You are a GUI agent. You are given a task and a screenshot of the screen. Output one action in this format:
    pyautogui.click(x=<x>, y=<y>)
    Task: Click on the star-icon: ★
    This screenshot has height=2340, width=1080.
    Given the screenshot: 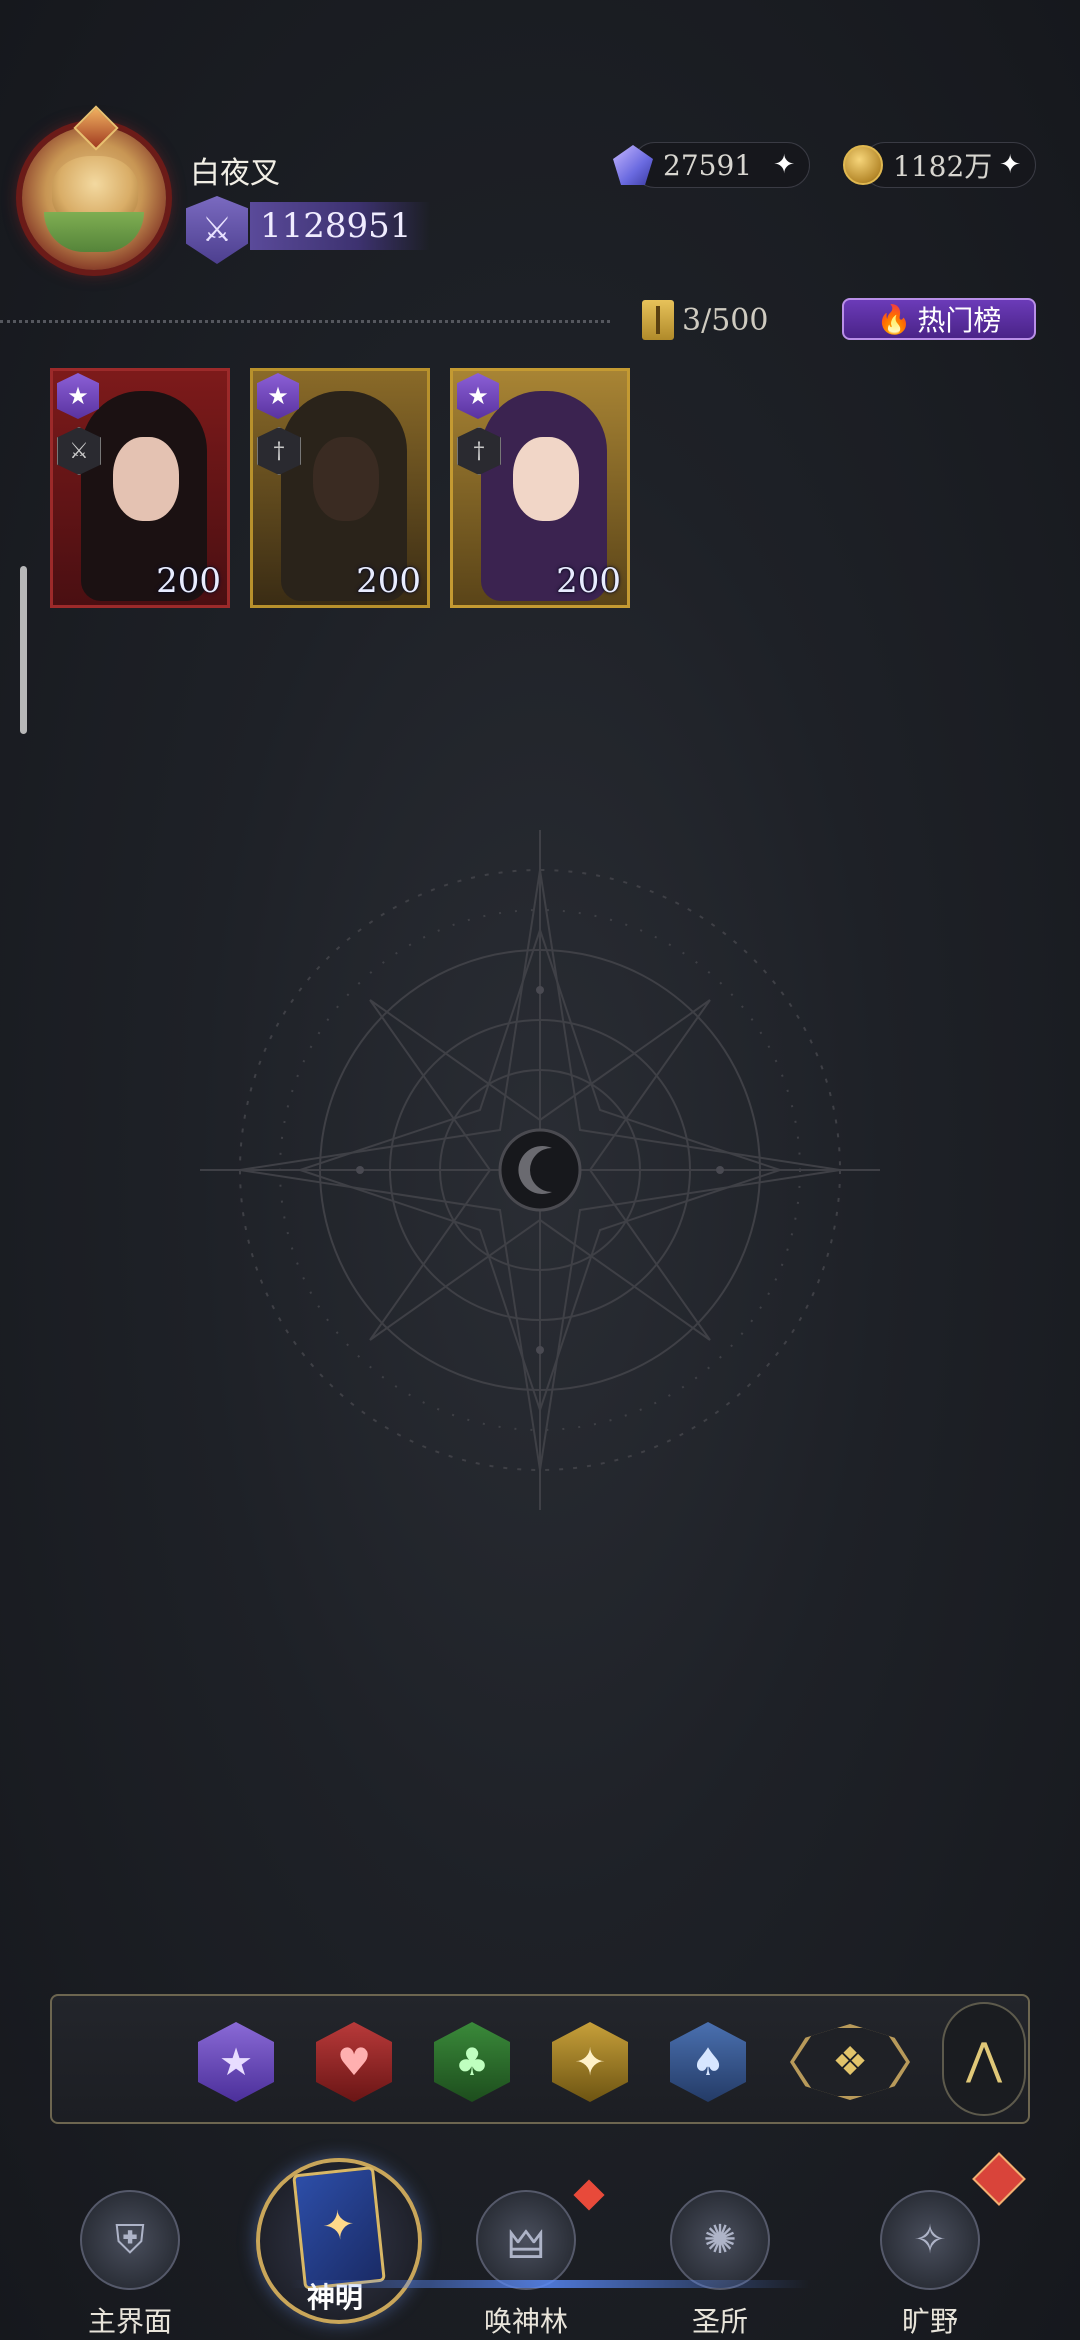 What is the action you would take?
    pyautogui.click(x=236, y=2062)
    